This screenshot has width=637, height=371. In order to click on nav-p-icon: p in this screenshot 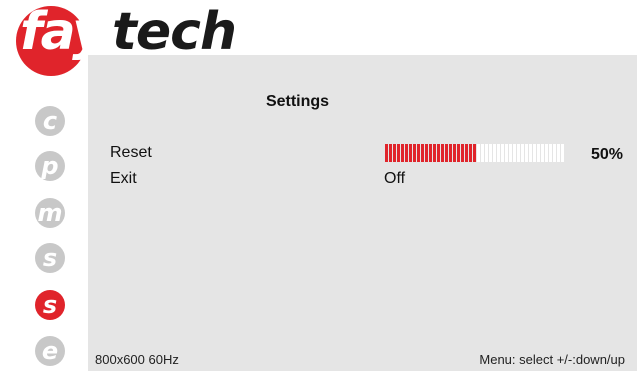, I will do `click(50, 166)`.